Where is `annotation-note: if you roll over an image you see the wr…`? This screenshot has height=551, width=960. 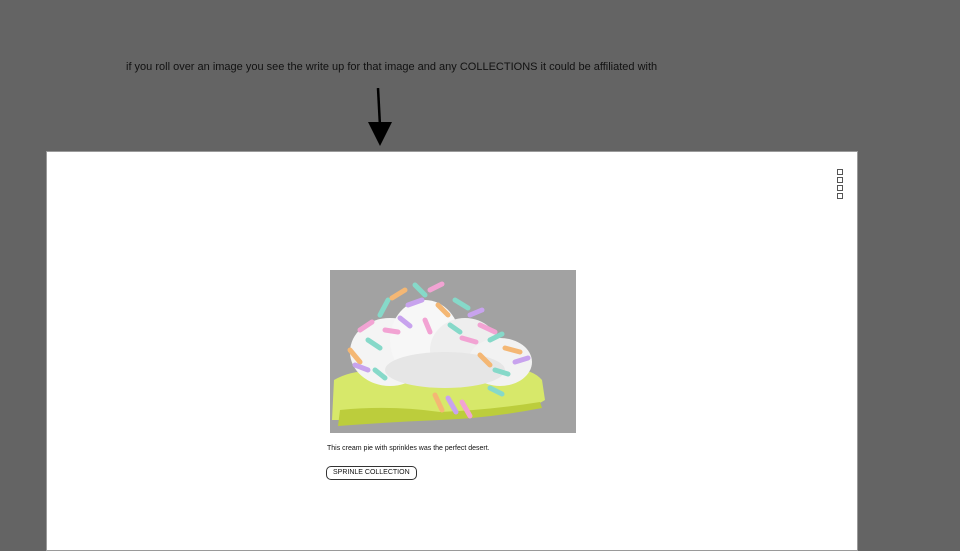
annotation-note: if you roll over an image you see the wr… is located at coordinates (392, 67).